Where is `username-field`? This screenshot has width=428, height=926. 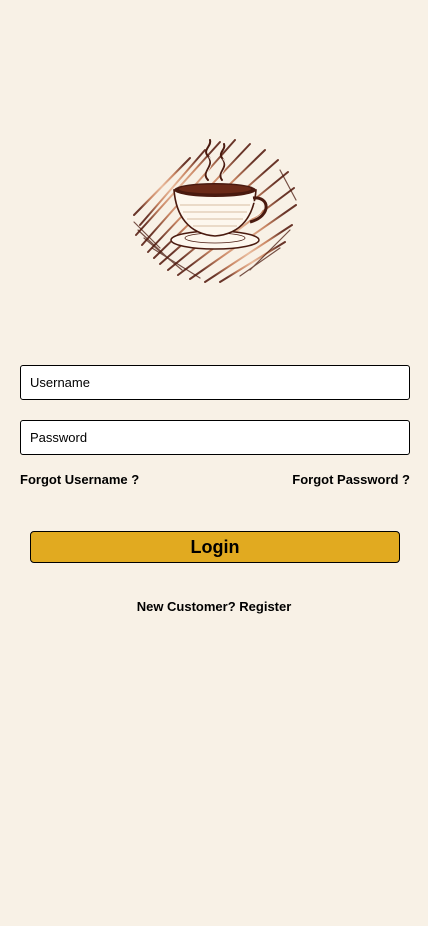 username-field is located at coordinates (215, 382).